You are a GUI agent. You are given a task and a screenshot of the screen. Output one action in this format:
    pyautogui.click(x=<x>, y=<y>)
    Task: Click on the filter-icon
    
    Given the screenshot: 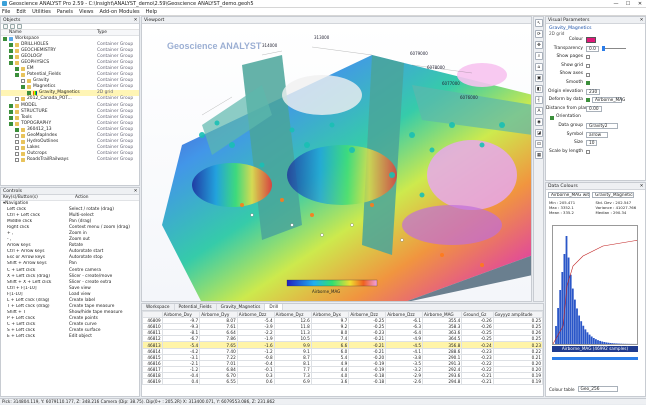 What is the action you would take?
    pyautogui.click(x=5, y=26)
    